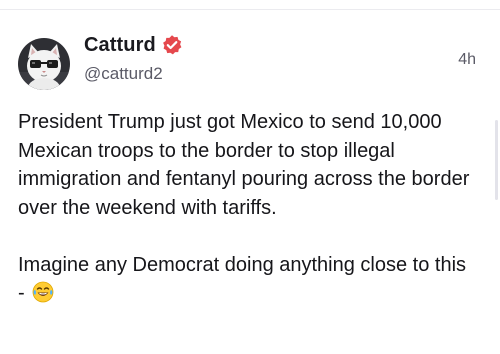  I want to click on post-timestamp: 4h, so click(467, 60).